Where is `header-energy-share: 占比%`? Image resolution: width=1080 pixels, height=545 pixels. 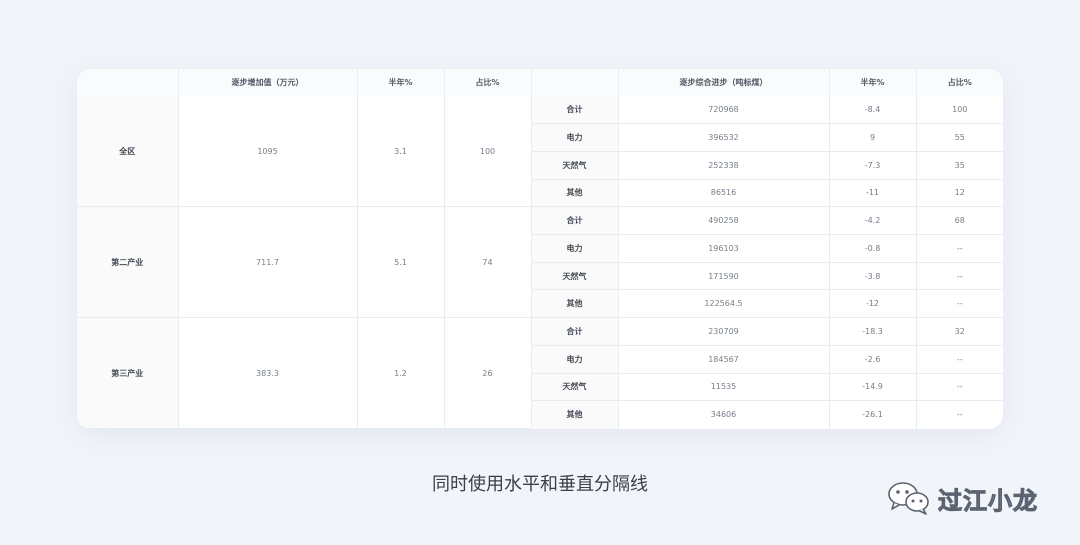
header-energy-share: 占比% is located at coordinates (959, 82).